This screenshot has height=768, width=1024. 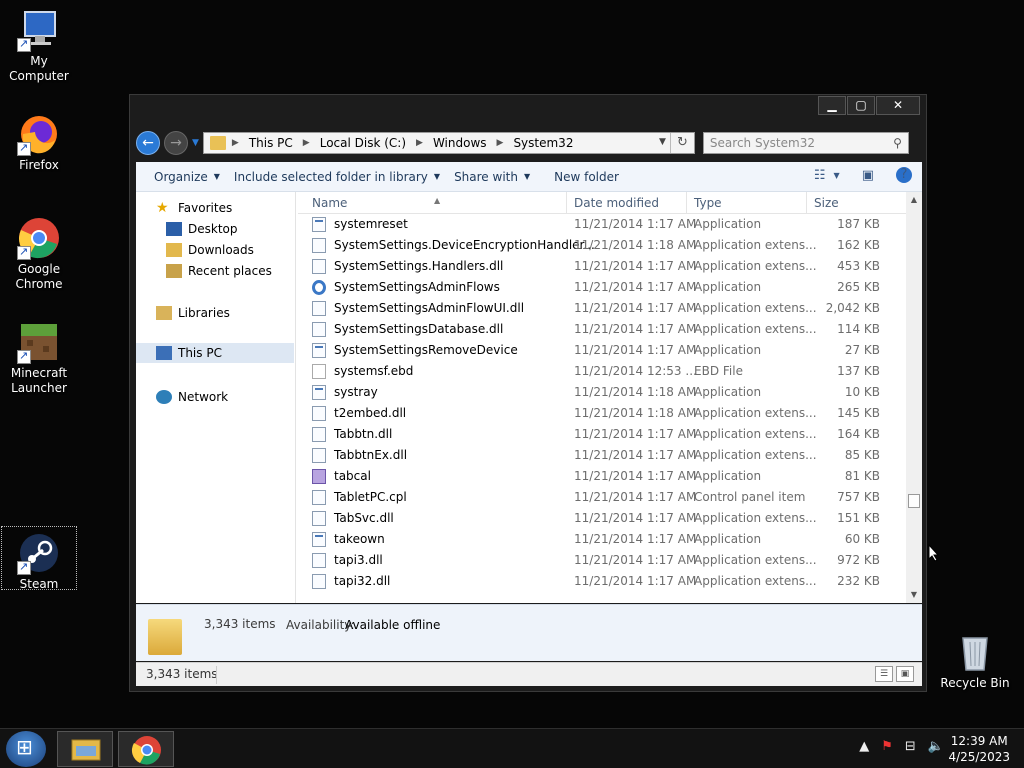 What do you see at coordinates (862, 392) in the screenshot?
I see `file-size: 10 KB` at bounding box center [862, 392].